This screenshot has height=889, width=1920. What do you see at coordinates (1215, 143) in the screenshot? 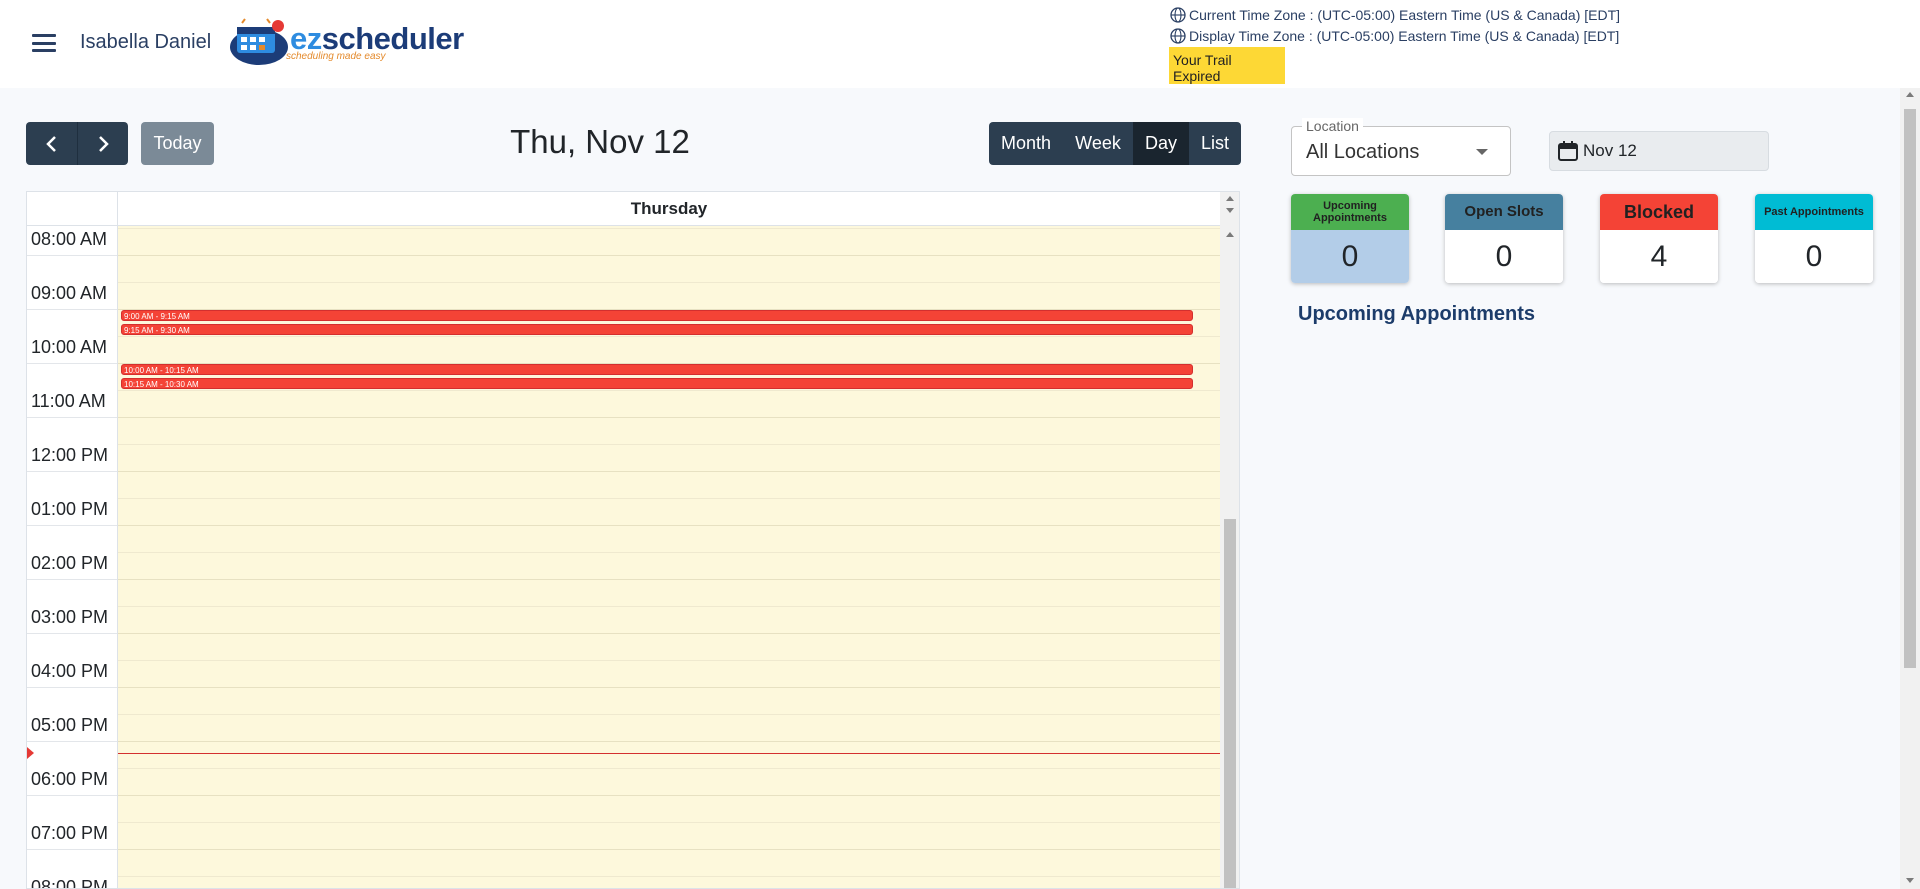
I see `view-list-button: List` at bounding box center [1215, 143].